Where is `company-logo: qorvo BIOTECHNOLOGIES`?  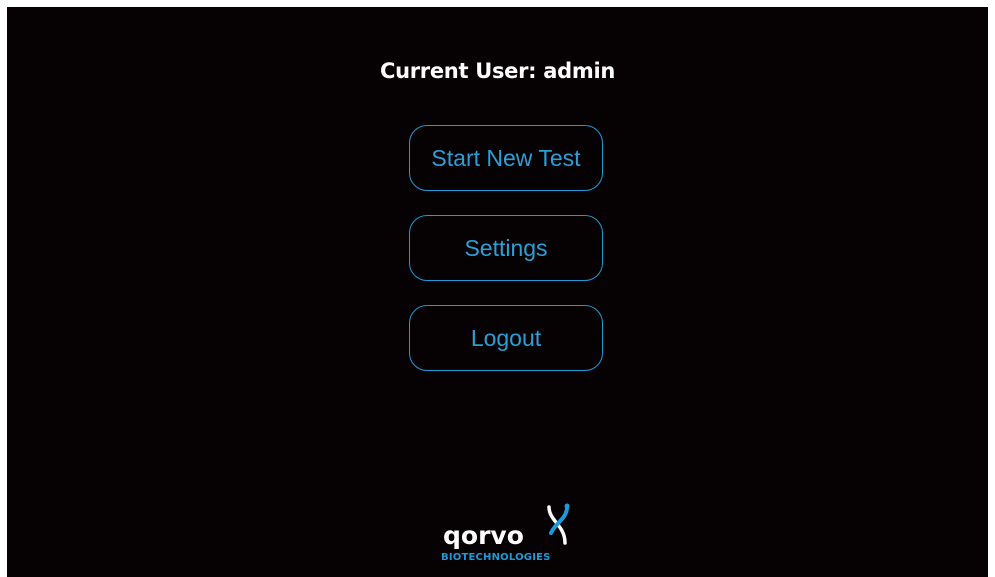
company-logo: qorvo BIOTECHNOLOGIES is located at coordinates (505, 537).